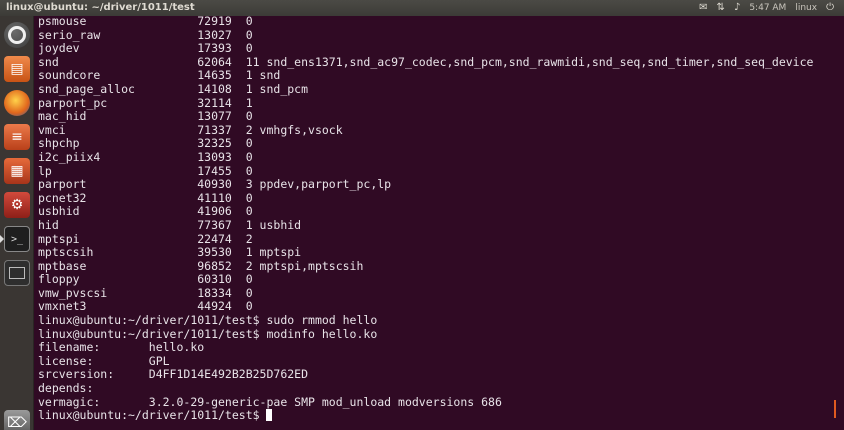 This screenshot has height=430, width=844. What do you see at coordinates (190, 129) in the screenshot?
I see `terminal-line: vmci 71337 2 vmhgfs,vsock` at bounding box center [190, 129].